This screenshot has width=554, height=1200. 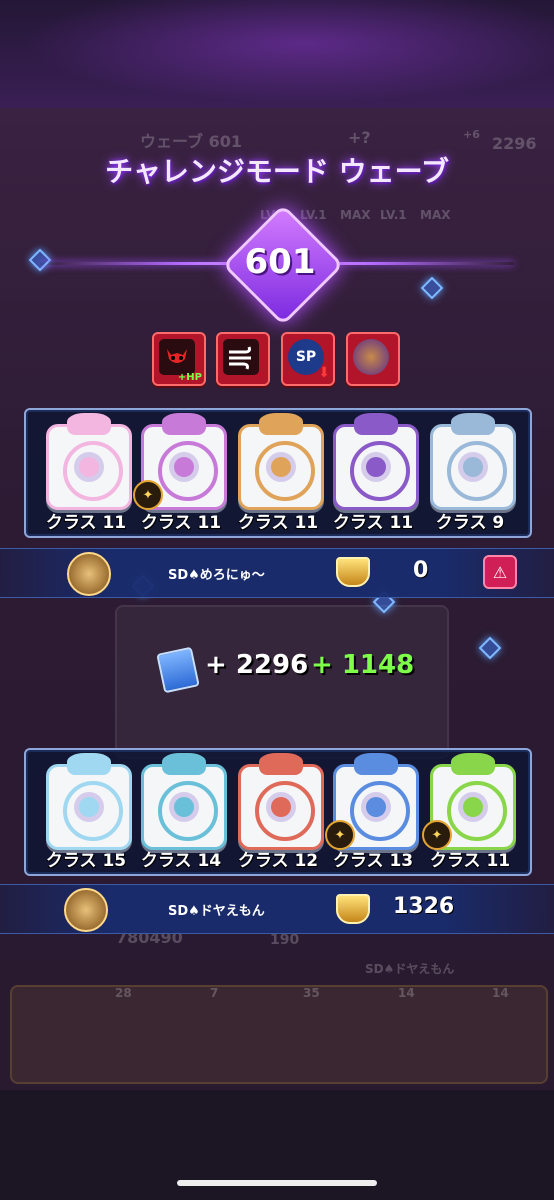 I want to click on bg-level-2: LV.1, so click(x=313, y=215).